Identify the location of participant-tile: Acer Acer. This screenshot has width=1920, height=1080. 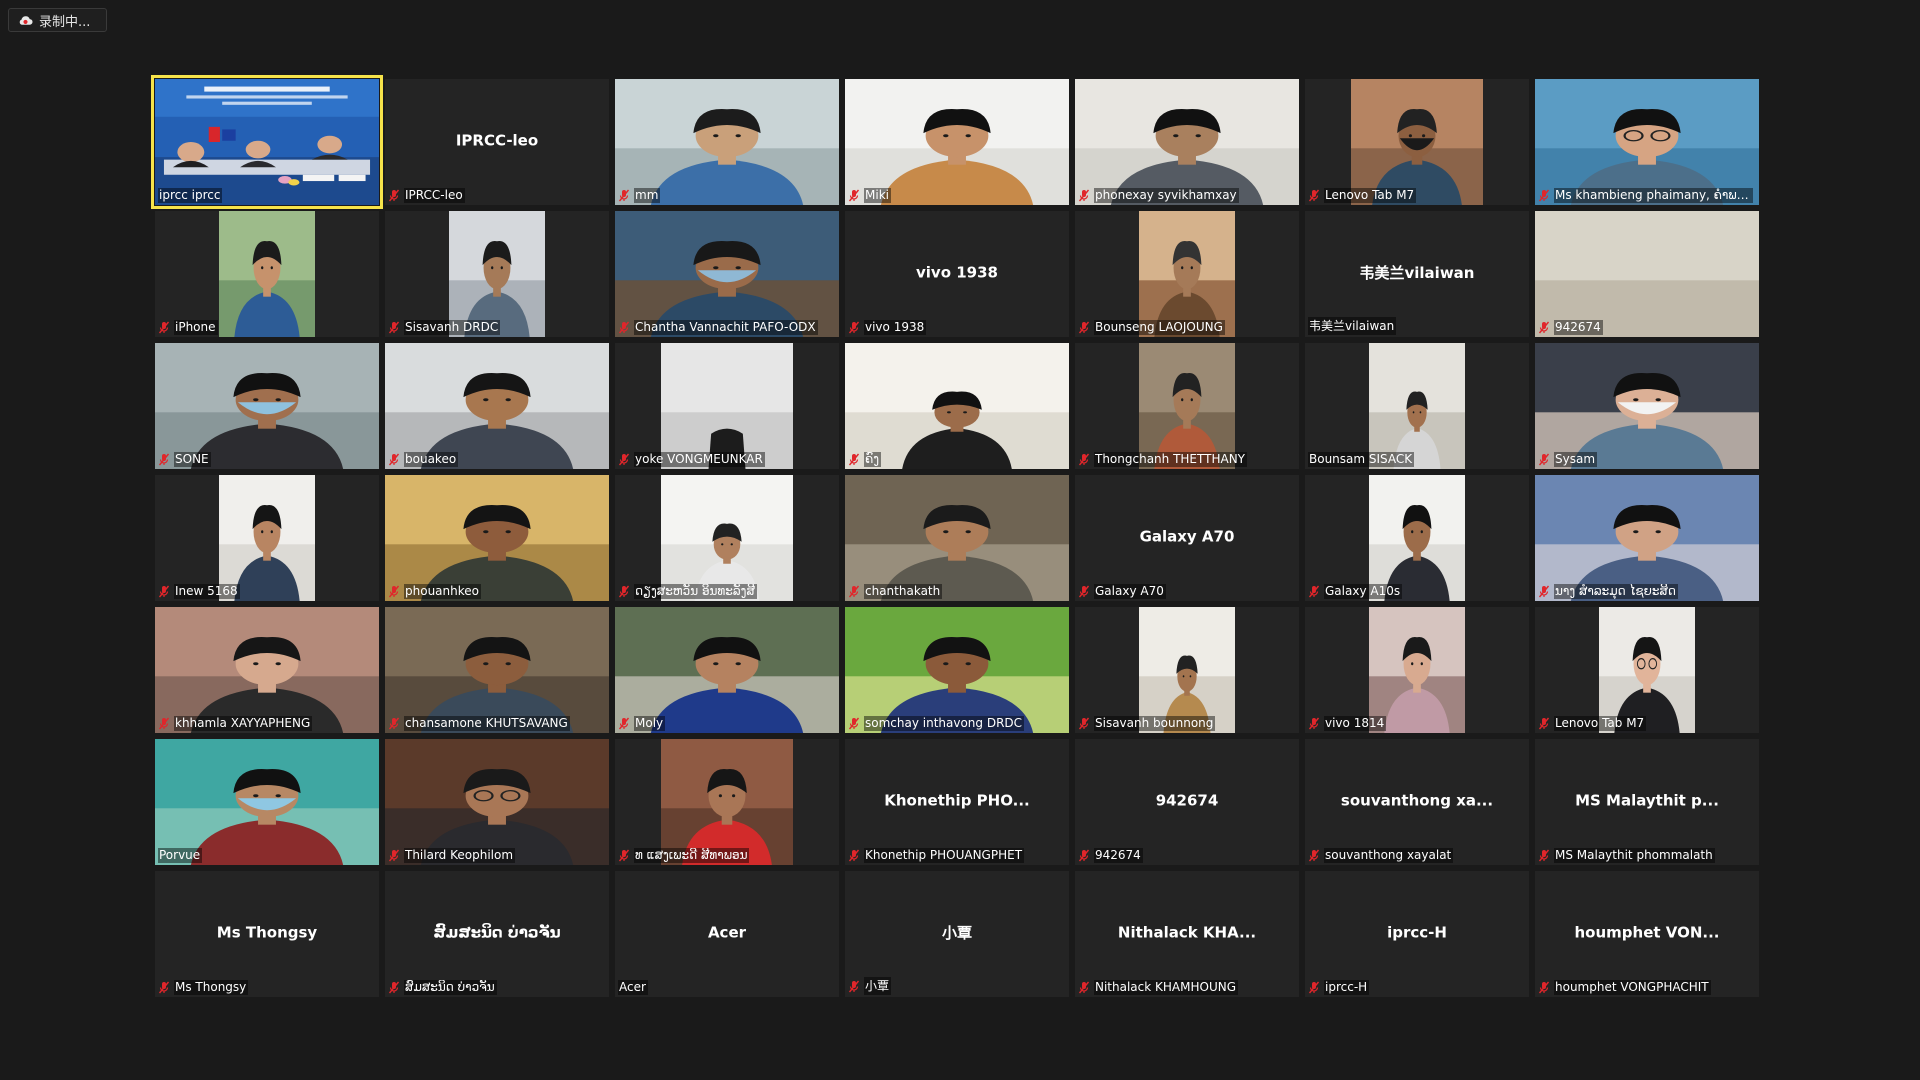
(727, 934).